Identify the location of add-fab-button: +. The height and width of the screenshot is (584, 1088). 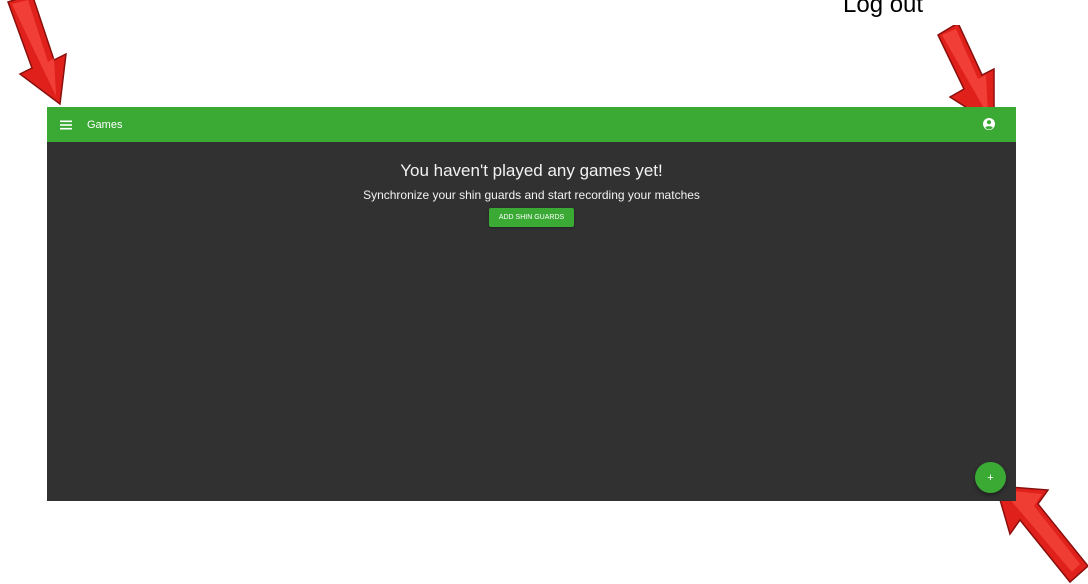
(990, 477).